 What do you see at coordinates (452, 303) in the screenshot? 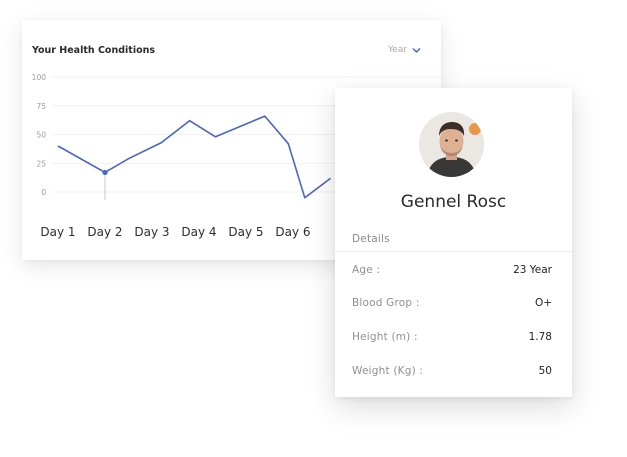
I see `detail-row-blood-group: Blood Grop : O+` at bounding box center [452, 303].